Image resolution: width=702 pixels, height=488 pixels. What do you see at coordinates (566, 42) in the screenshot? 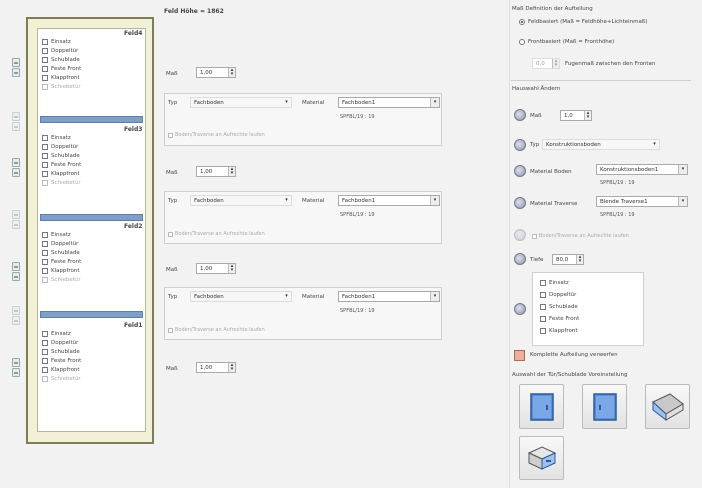
I see `radio-frontbasiert: Frontbasiert (Maß = Fronthöhe)` at bounding box center [566, 42].